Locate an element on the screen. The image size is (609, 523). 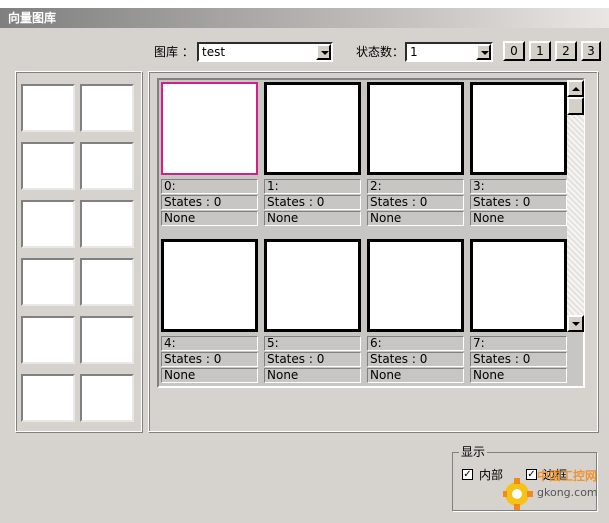
scroll-track is located at coordinates (575, 215).